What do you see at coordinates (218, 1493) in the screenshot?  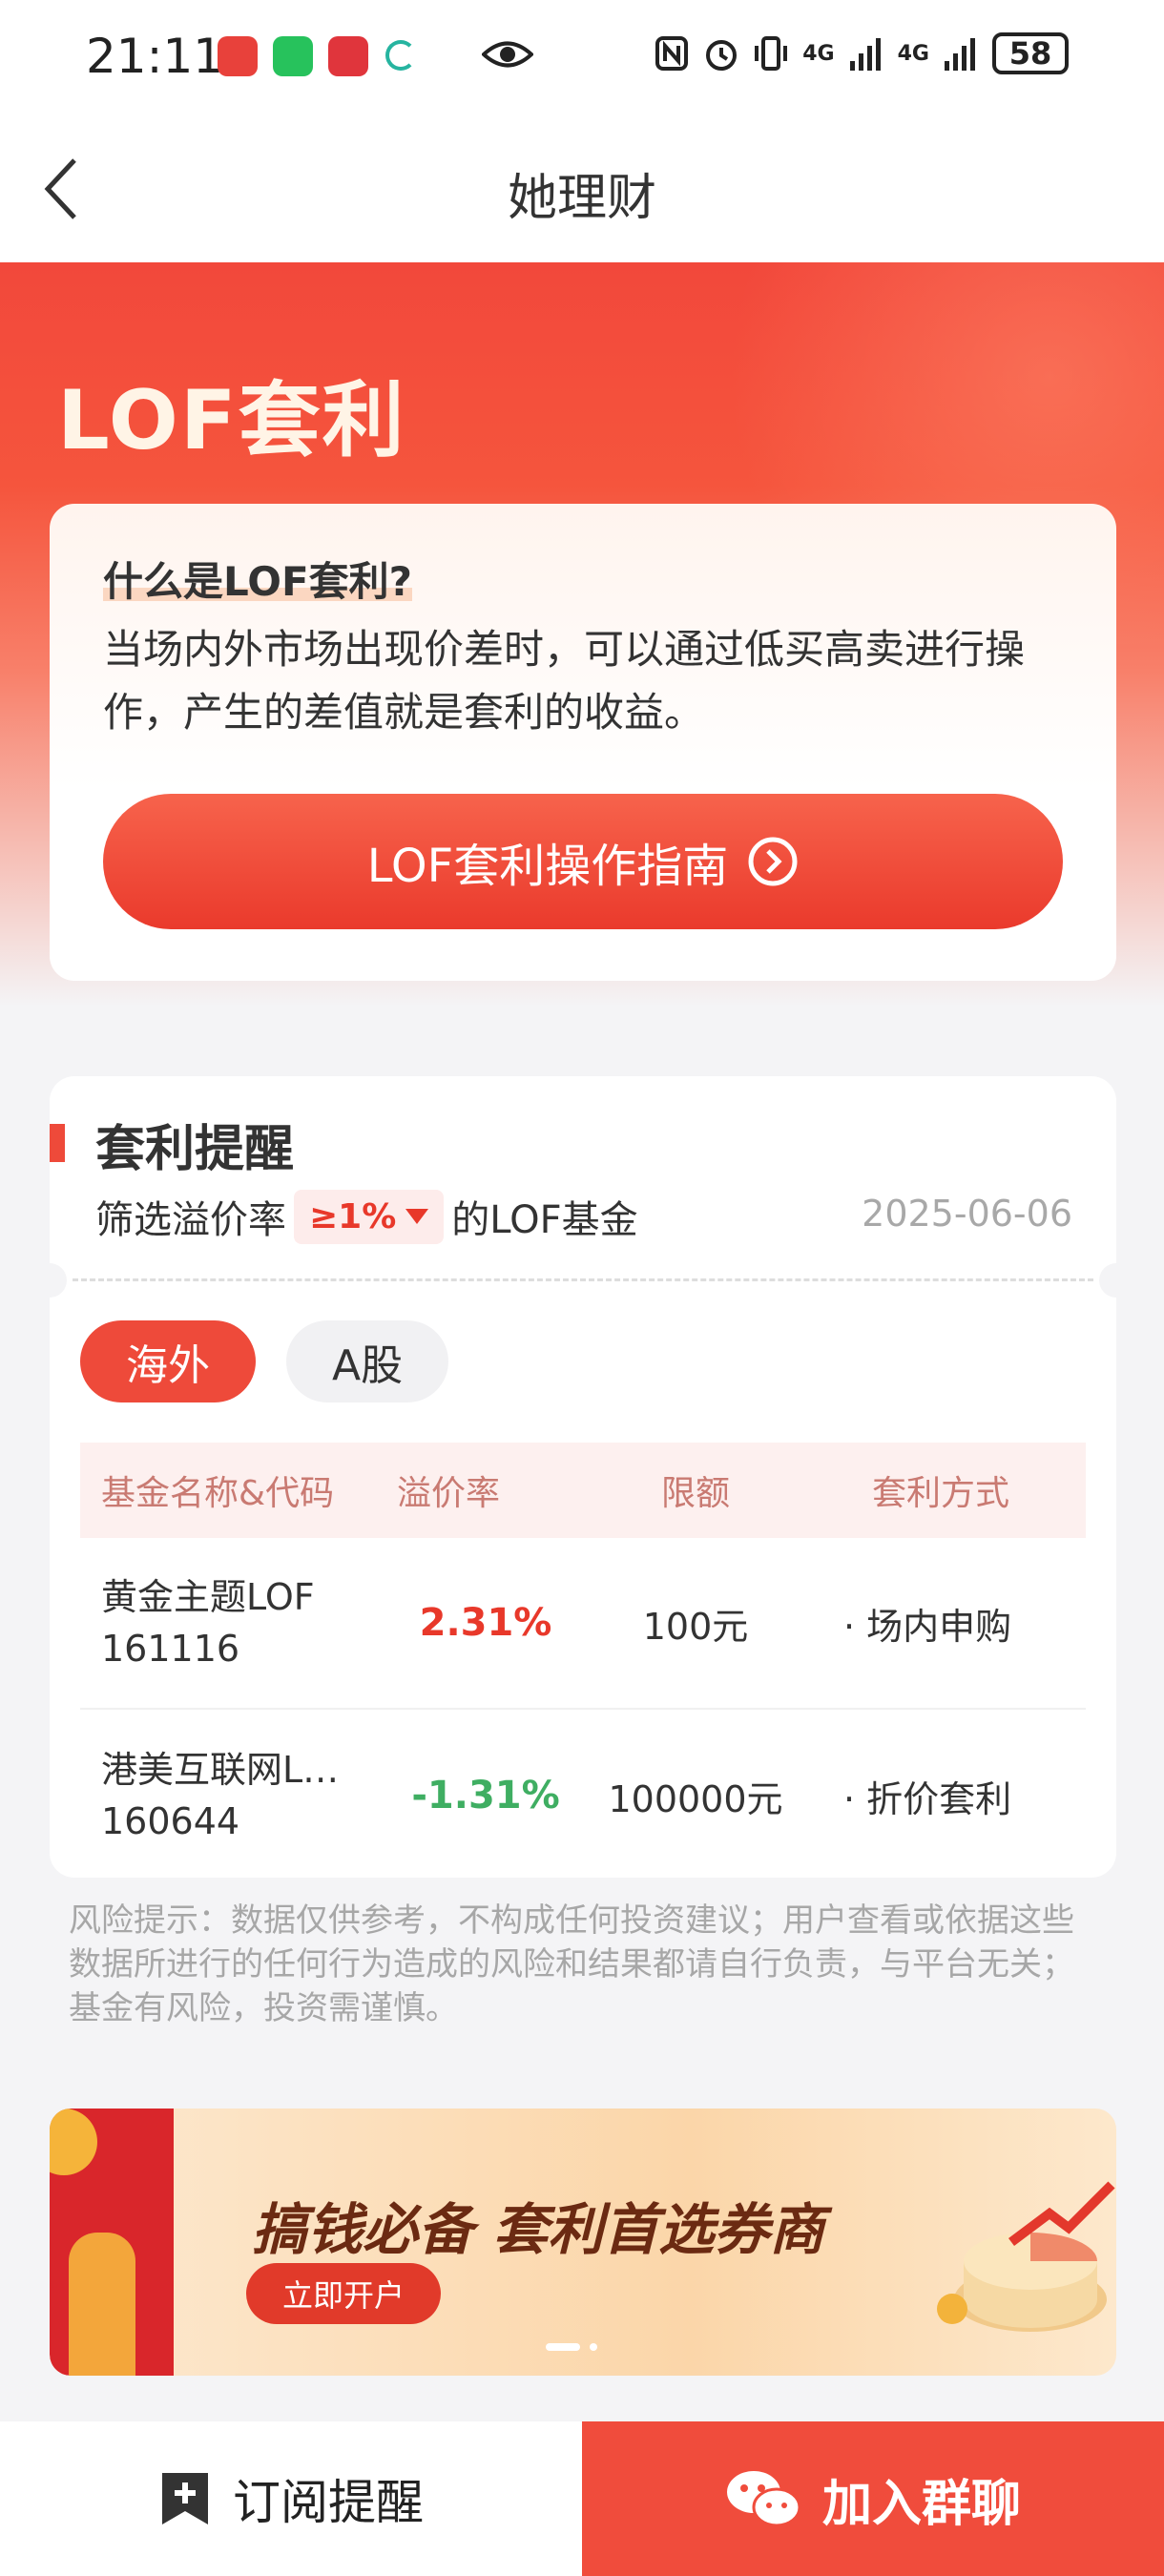 I see `col-fund-name: 基金名称&代码` at bounding box center [218, 1493].